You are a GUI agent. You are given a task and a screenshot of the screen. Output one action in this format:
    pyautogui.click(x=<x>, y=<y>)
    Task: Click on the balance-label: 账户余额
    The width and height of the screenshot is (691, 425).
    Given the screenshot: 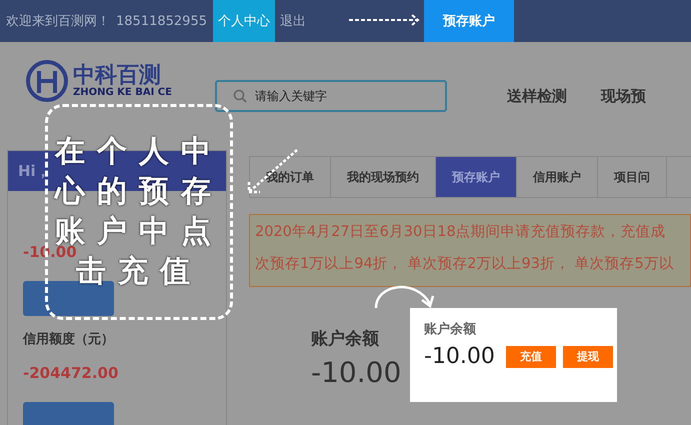 What is the action you would take?
    pyautogui.click(x=345, y=339)
    